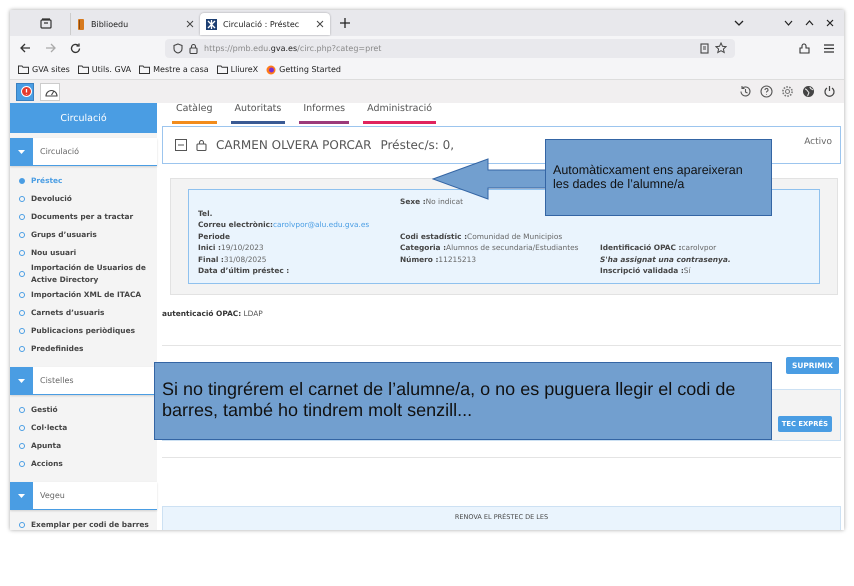 The height and width of the screenshot is (586, 854). What do you see at coordinates (211, 24) in the screenshot?
I see `app-logo-icon` at bounding box center [211, 24].